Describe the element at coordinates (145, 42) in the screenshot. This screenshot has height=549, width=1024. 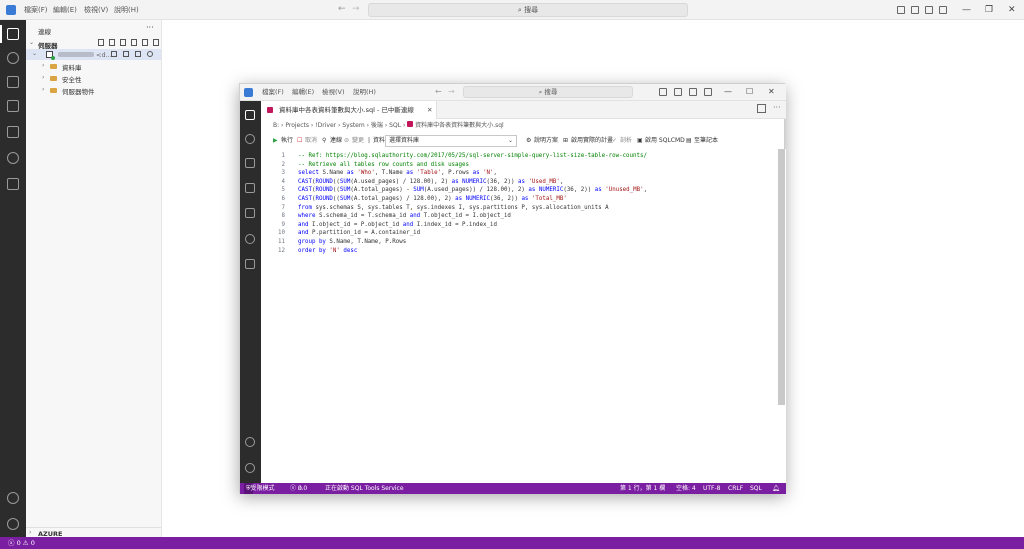
I see `network-icon` at that location.